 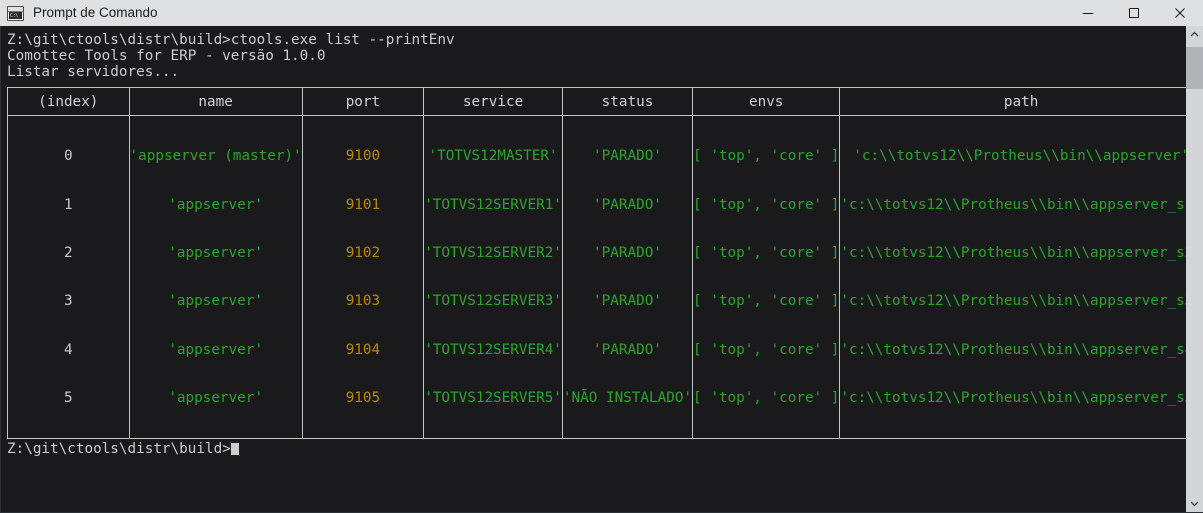 I want to click on version-line: Comottec Tools for ERP - versão 1.0.0, so click(x=166, y=56).